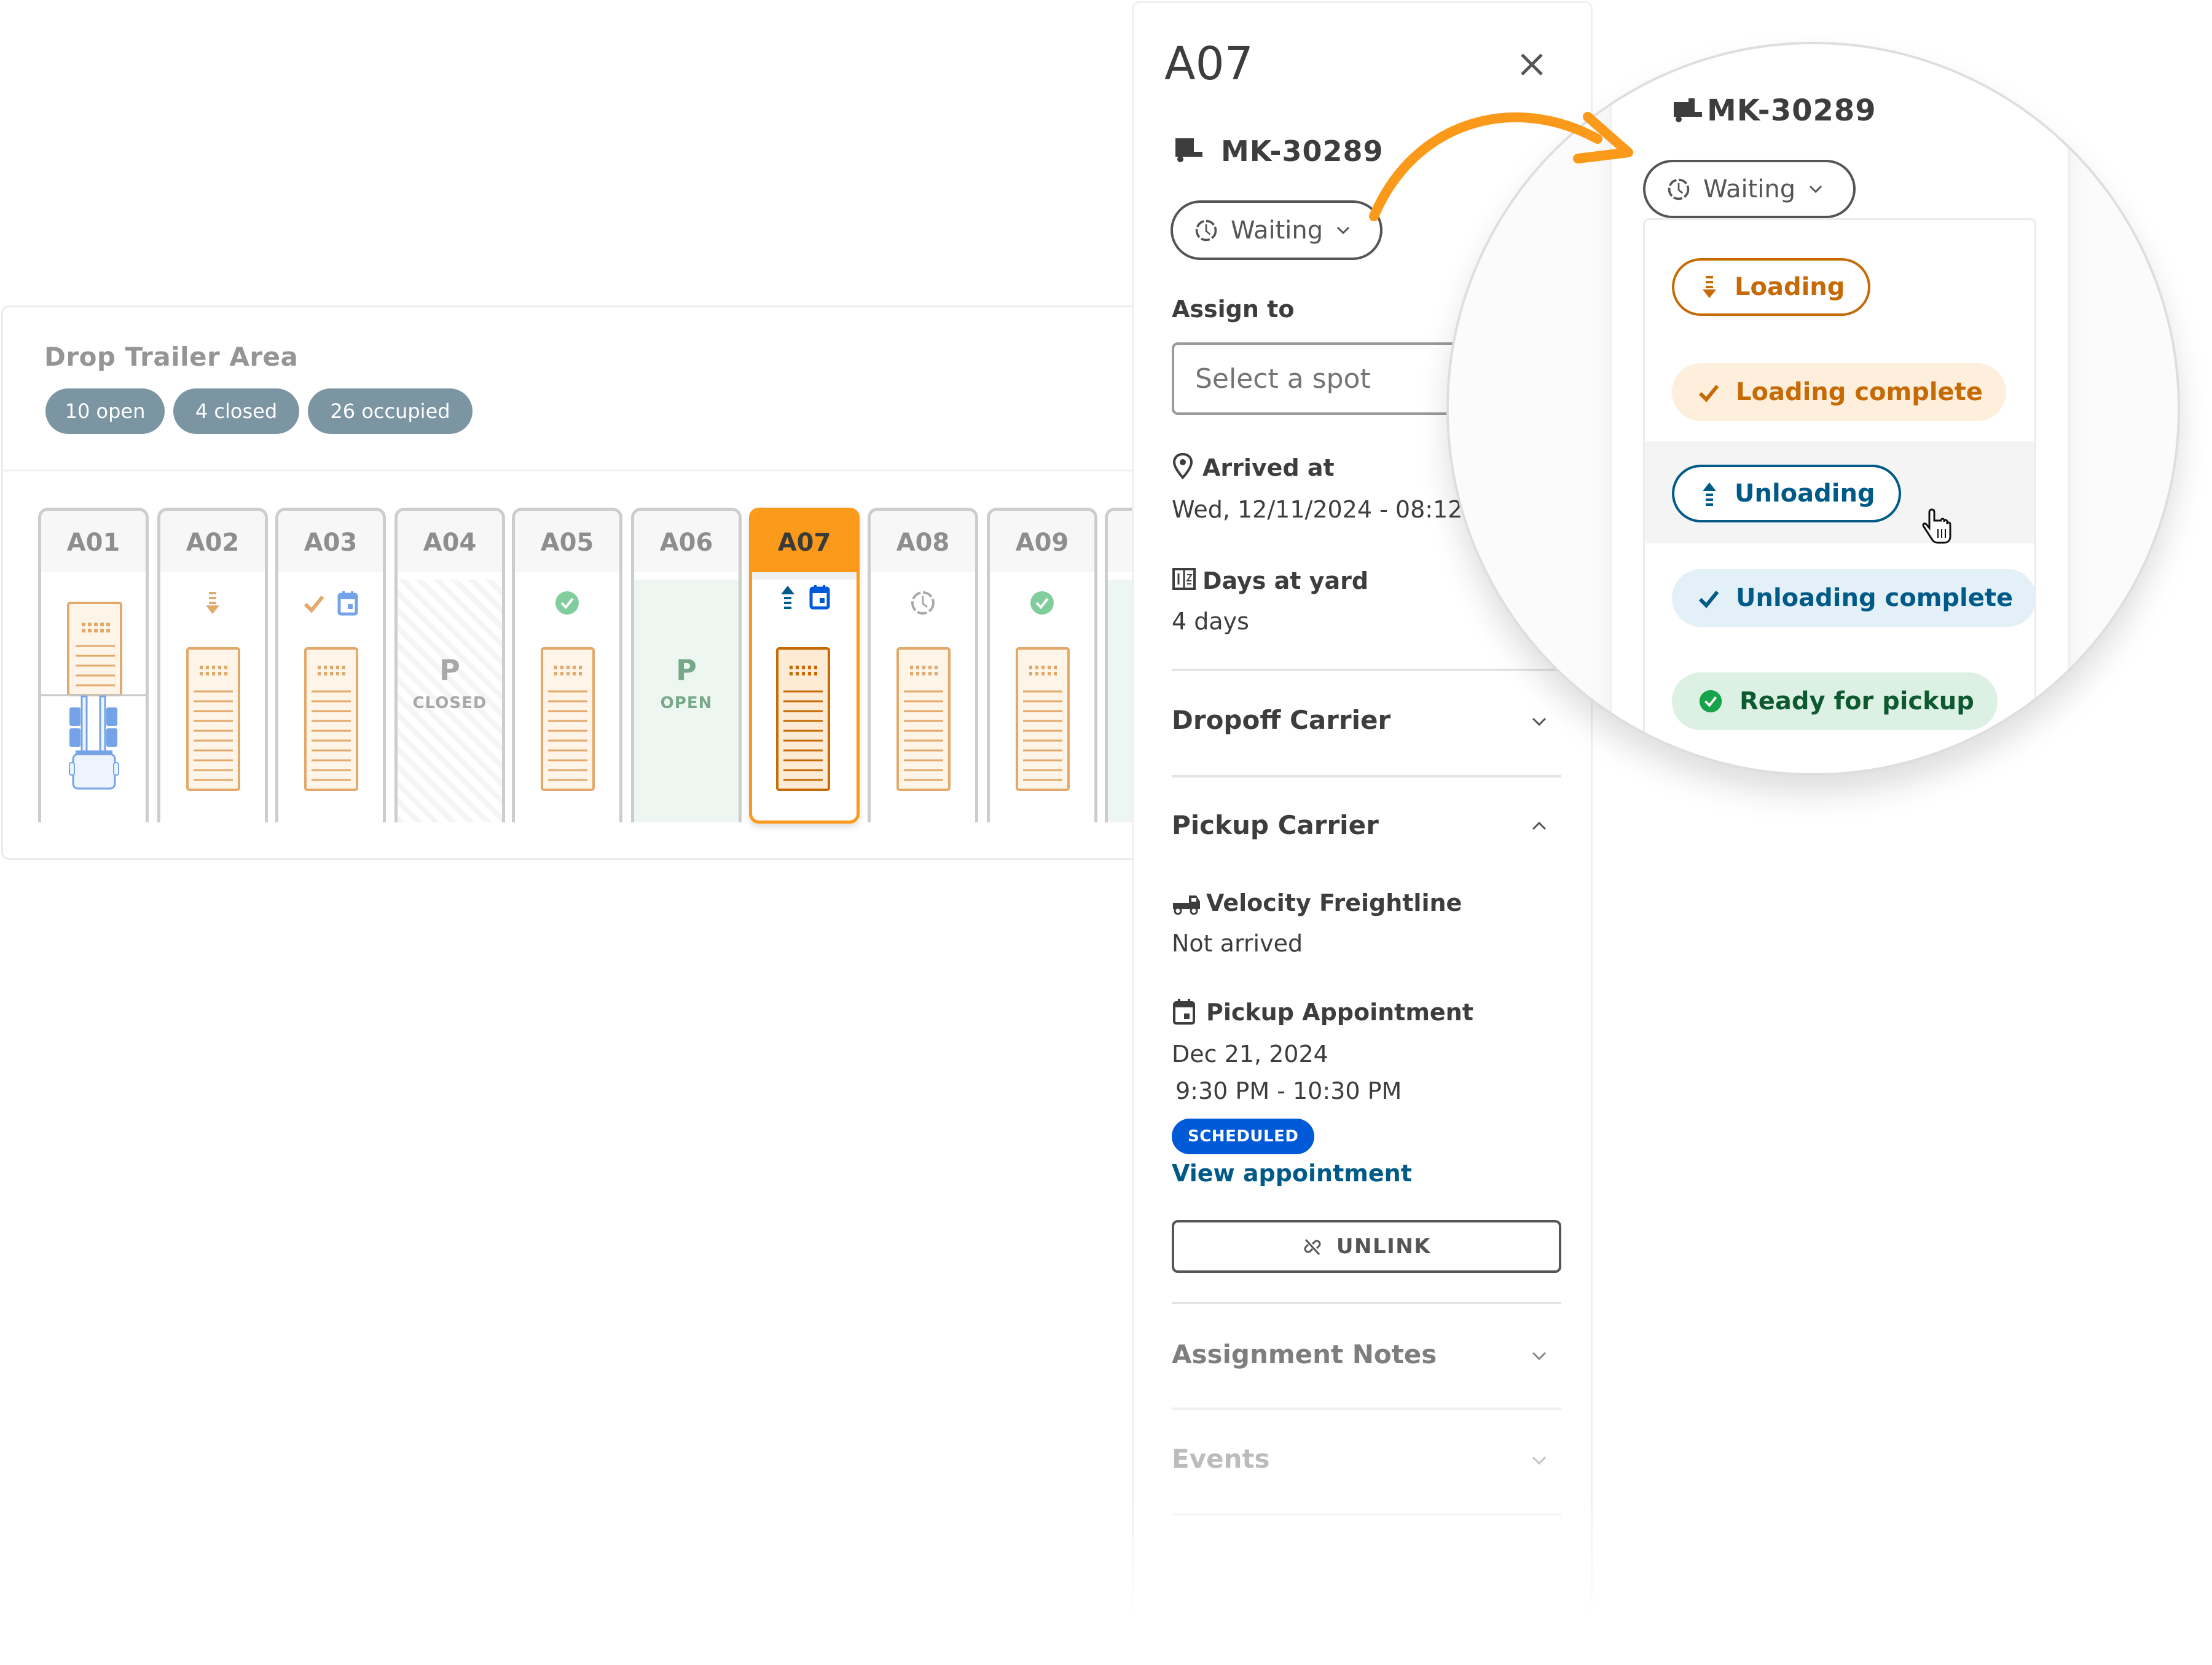  Describe the element at coordinates (171, 357) in the screenshot. I see `area-title: Drop Trailer Area` at that location.